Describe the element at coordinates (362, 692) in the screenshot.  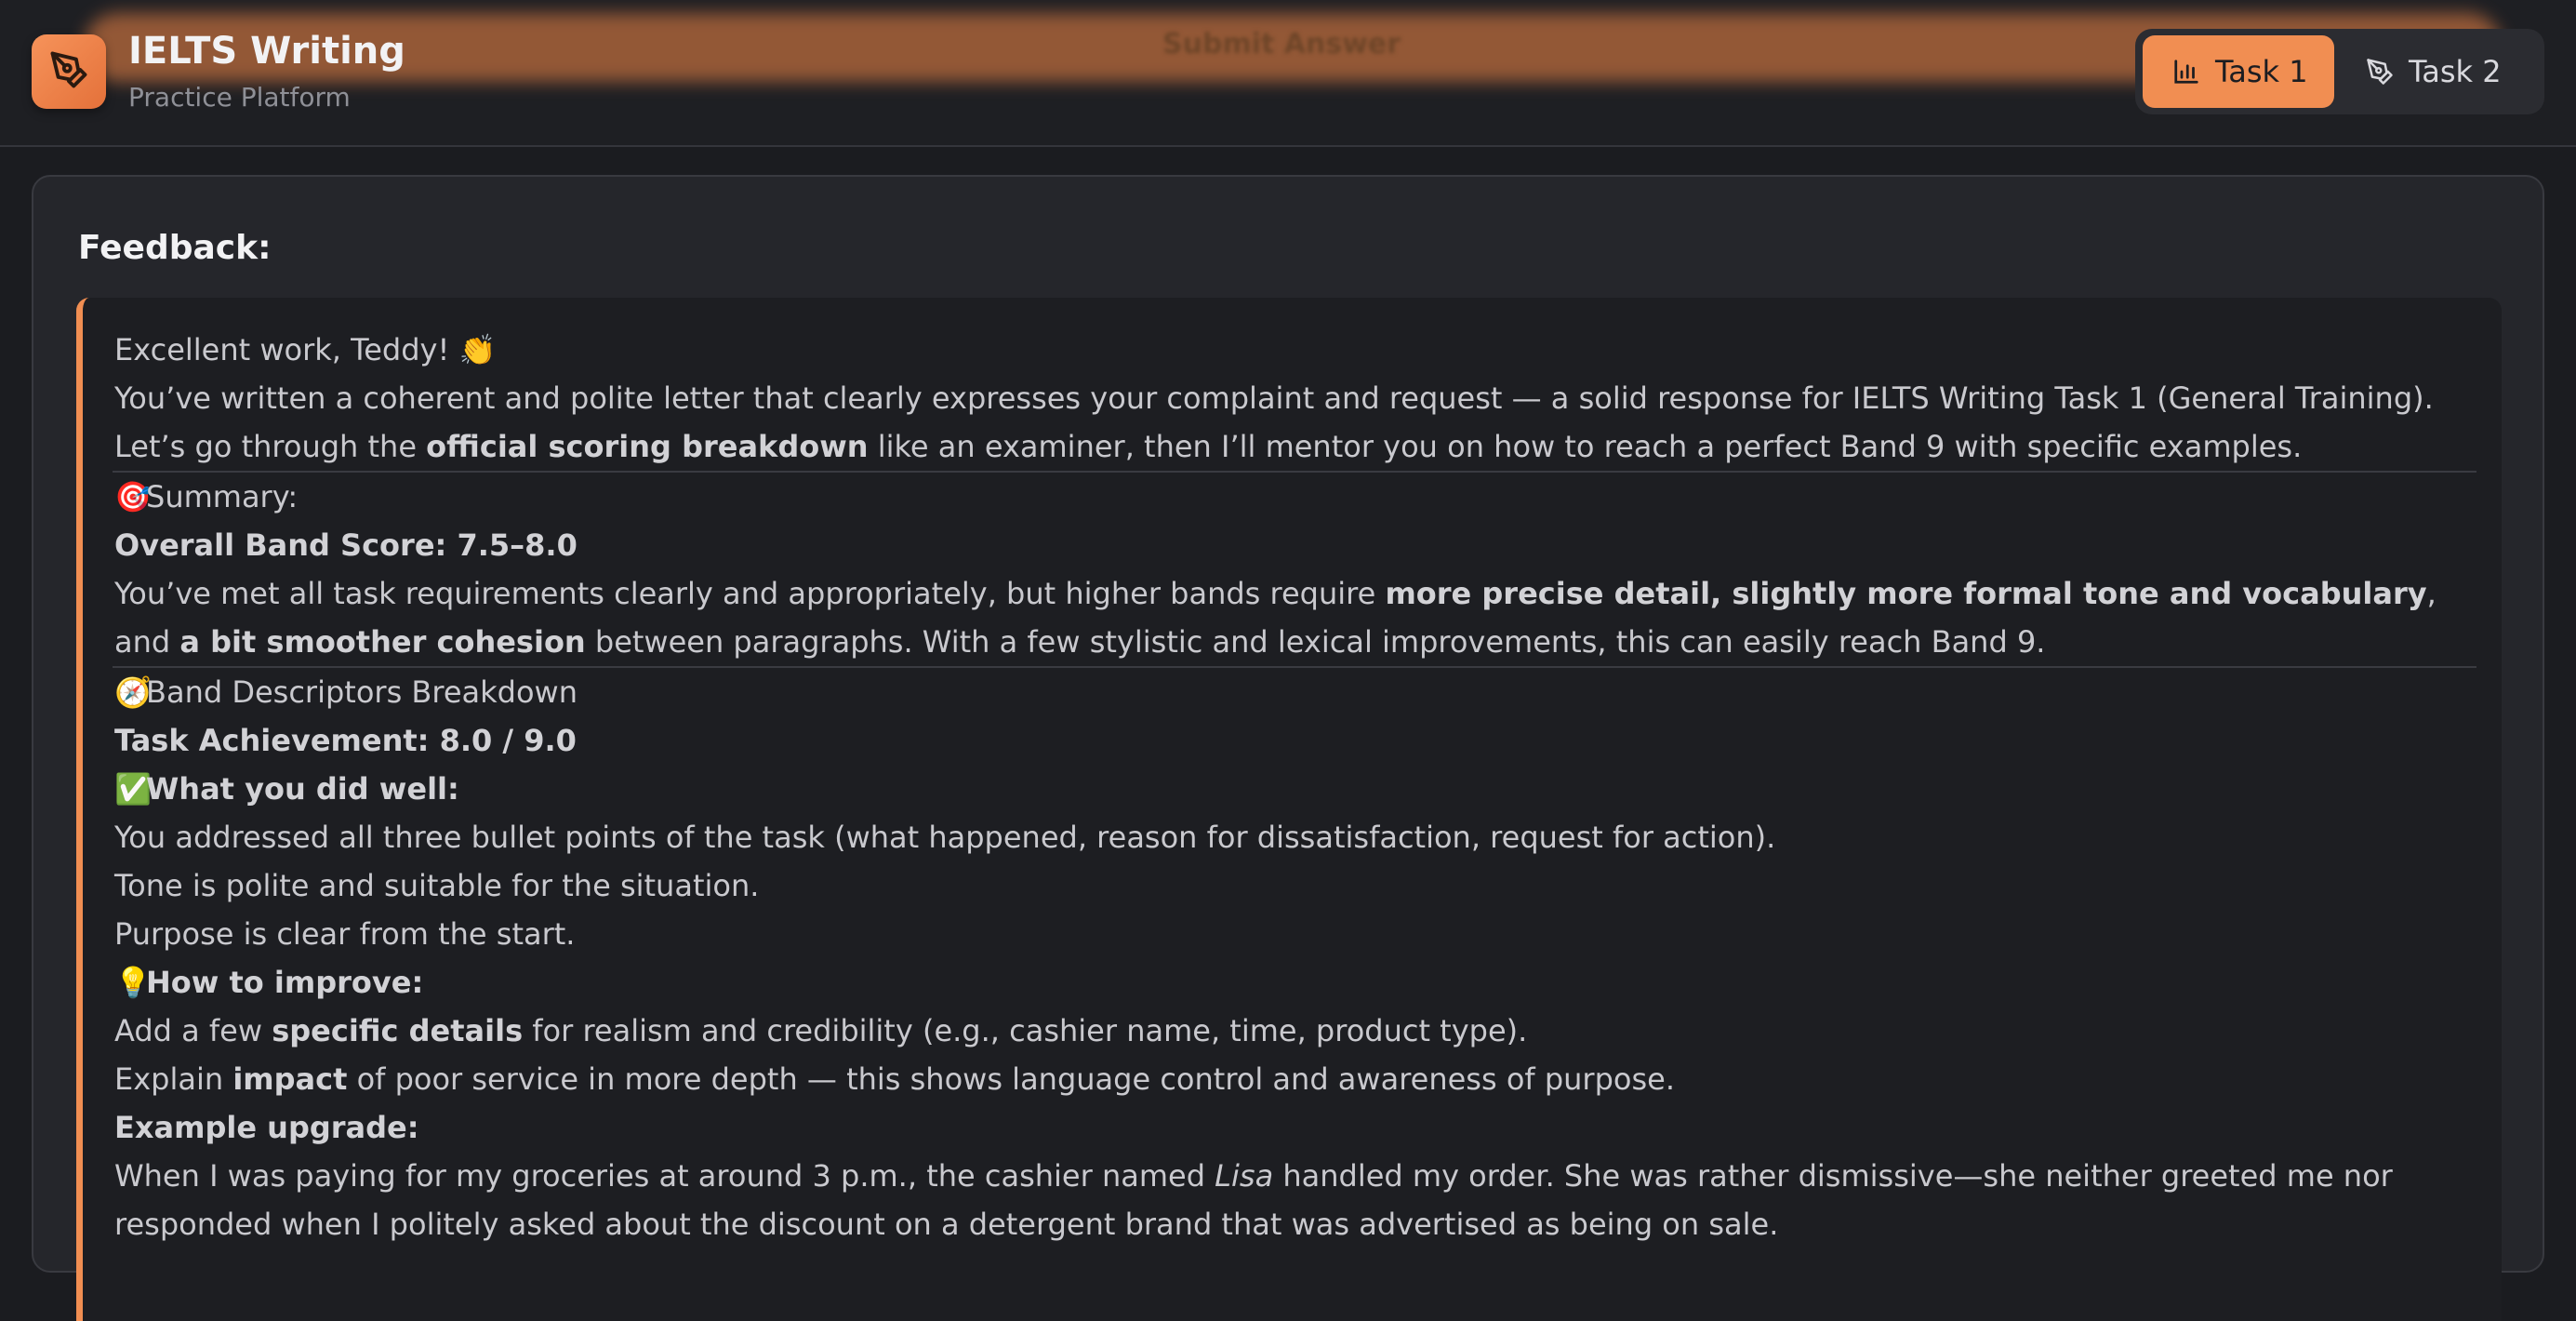
I see `breakdown-heading-text: Band Descriptors Breakdown` at that location.